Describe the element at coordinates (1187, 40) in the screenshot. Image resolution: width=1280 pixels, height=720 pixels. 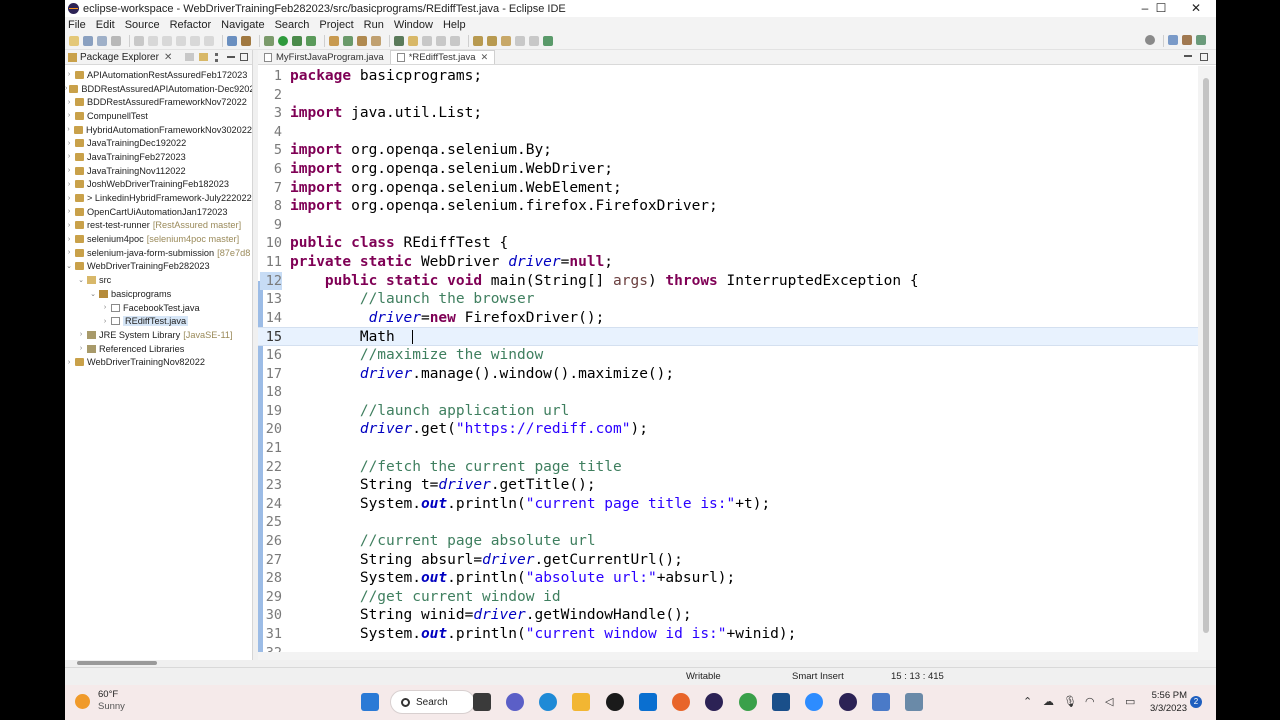
I see `java-perspective-icon` at that location.